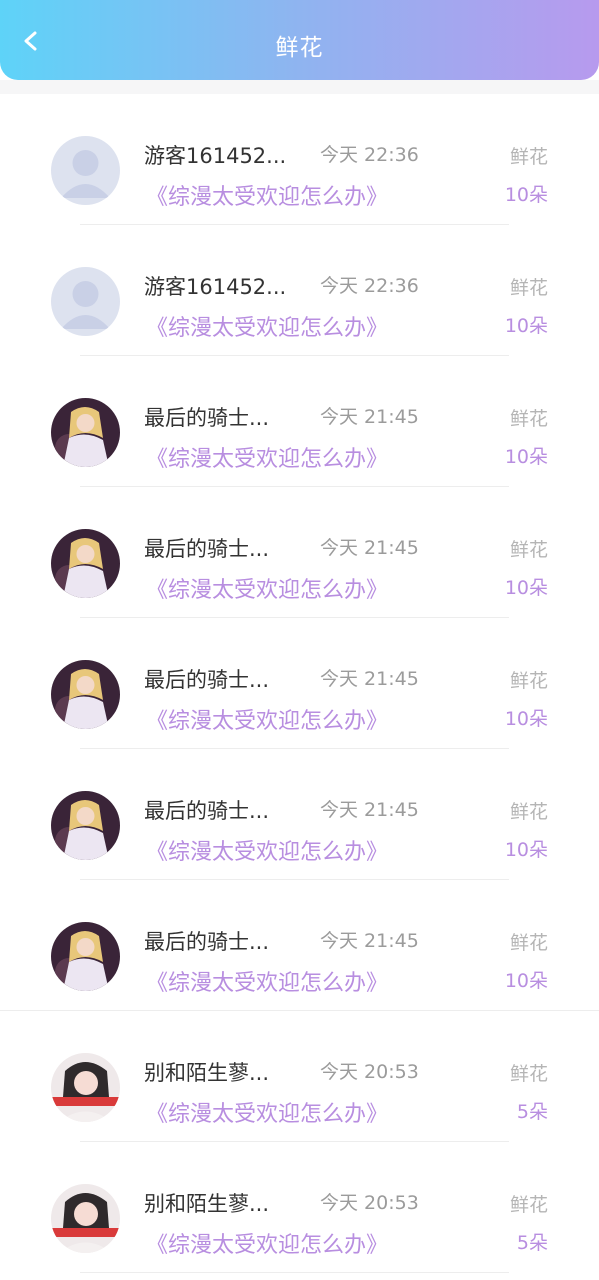 This screenshot has height=1280, width=599. What do you see at coordinates (299, 48) in the screenshot?
I see `page-title: 鲜花` at bounding box center [299, 48].